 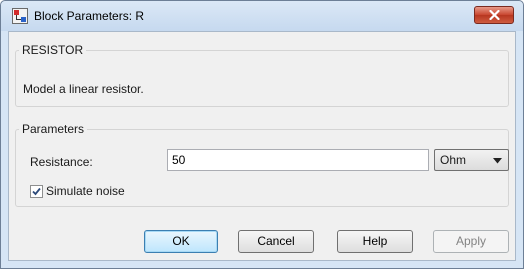 I want to click on parameters-title: Parameters, so click(x=53, y=129).